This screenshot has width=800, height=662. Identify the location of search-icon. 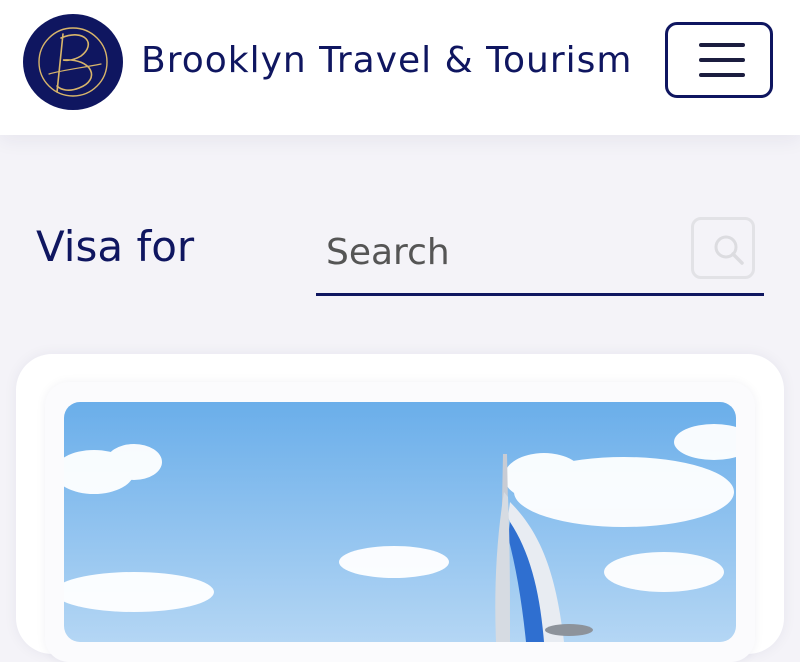
(729, 250).